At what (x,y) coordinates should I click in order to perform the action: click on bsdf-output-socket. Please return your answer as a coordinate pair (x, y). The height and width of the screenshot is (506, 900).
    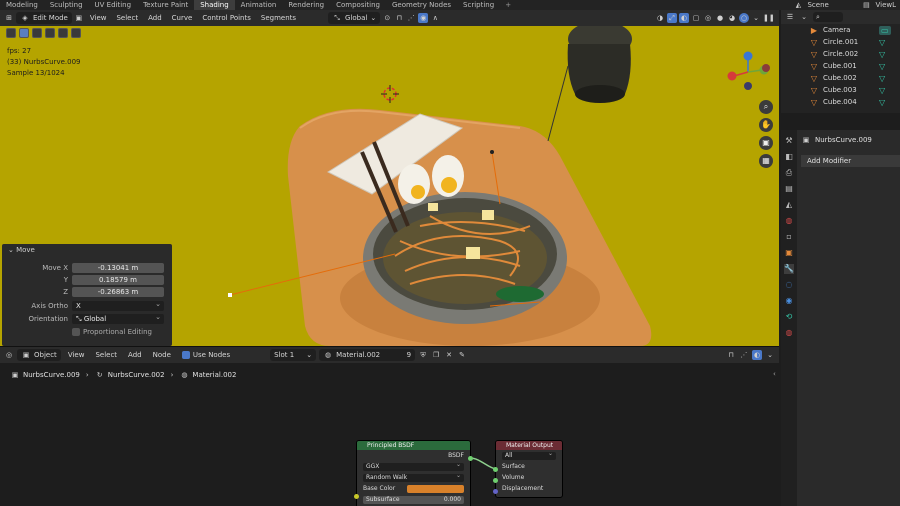
    Looking at the image, I should click on (470, 458).